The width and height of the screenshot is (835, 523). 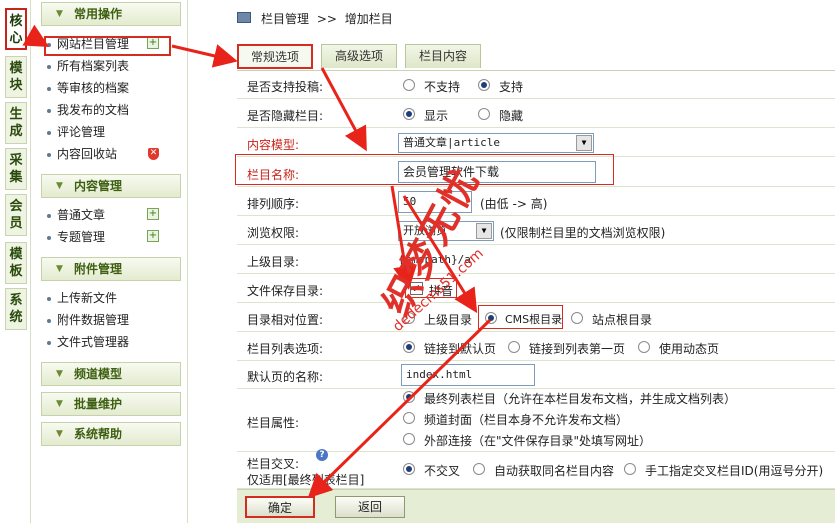 I want to click on radio-label: 手工指定交叉栏目ID(用逗号分开), so click(x=734, y=471).